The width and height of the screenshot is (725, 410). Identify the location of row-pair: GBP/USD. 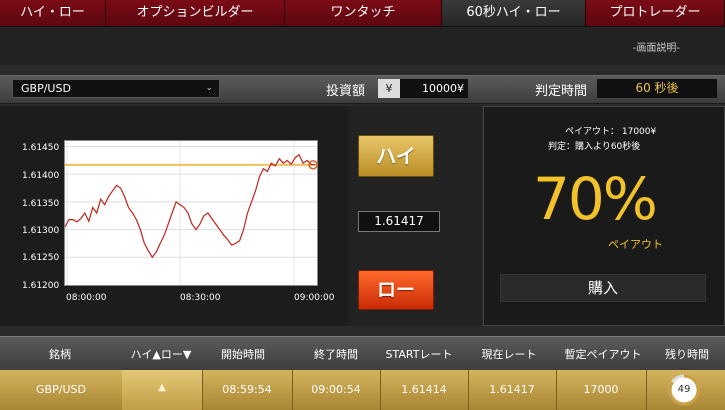
(61, 389).